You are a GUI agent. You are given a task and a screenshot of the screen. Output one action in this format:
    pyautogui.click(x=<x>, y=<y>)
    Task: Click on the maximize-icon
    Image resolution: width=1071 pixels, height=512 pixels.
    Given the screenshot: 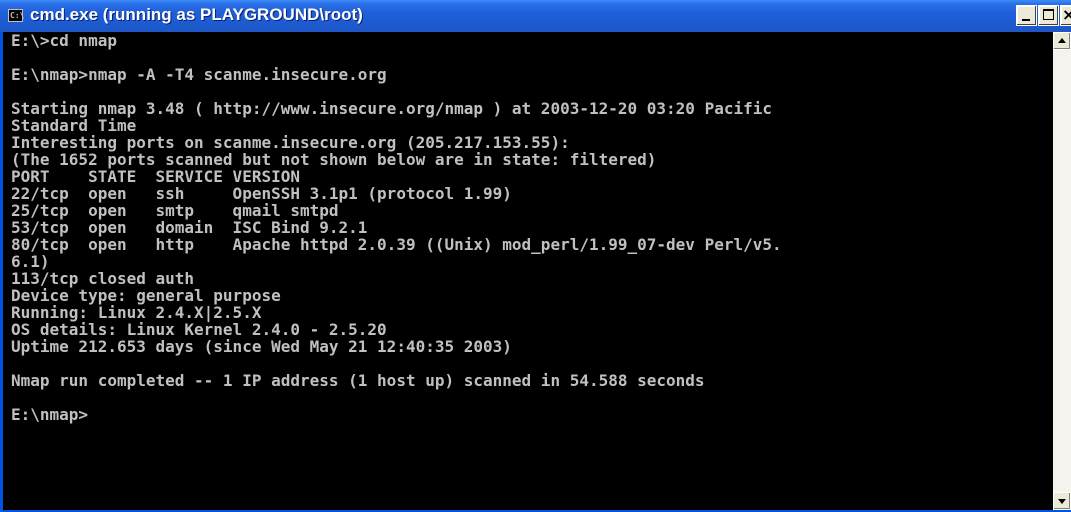 What is the action you would take?
    pyautogui.click(x=1048, y=14)
    